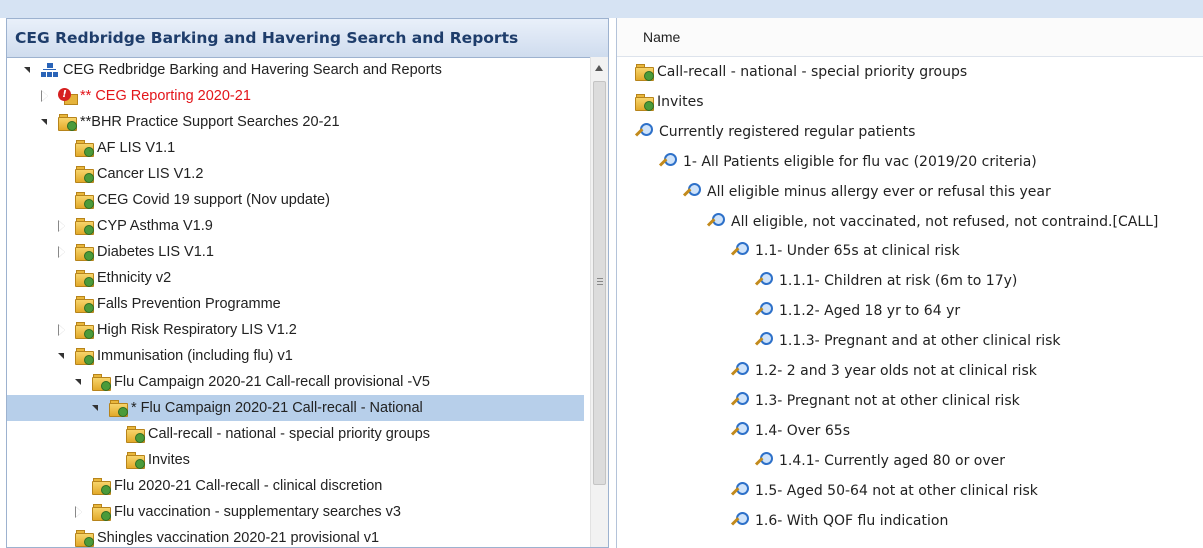 This screenshot has height=548, width=1203. Describe the element at coordinates (857, 251) in the screenshot. I see `contents-item-label: 1.1- Under 65s at clinical risk` at that location.